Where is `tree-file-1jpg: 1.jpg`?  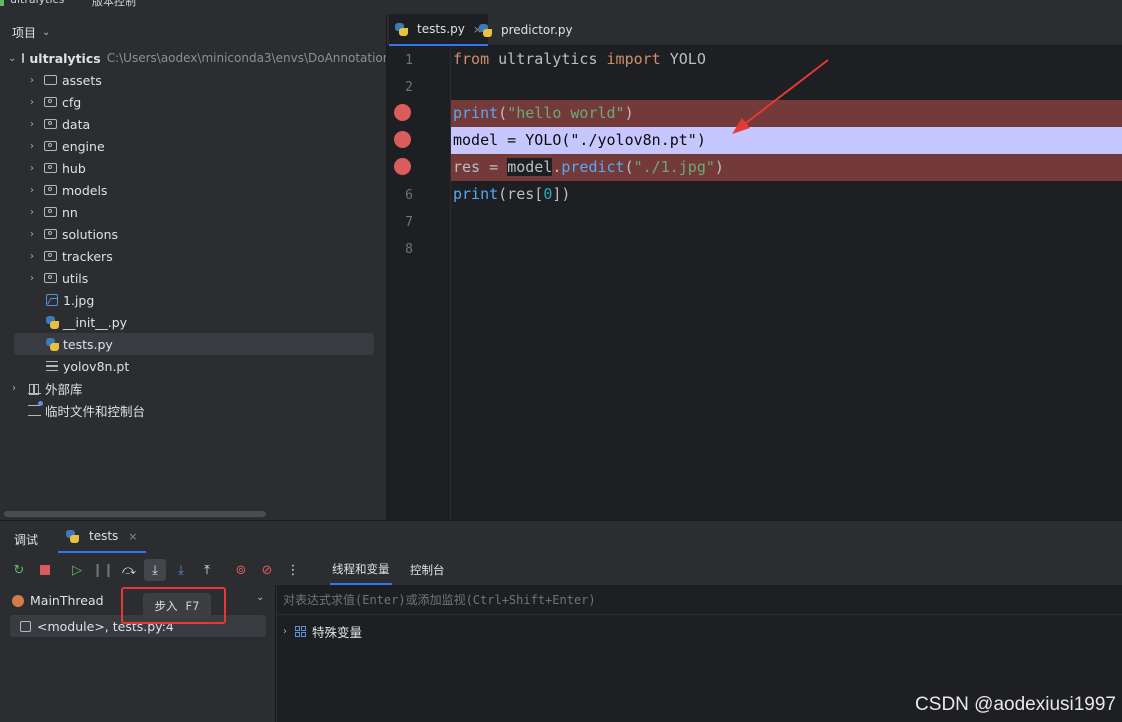
tree-file-1jpg: 1.jpg is located at coordinates (193, 300).